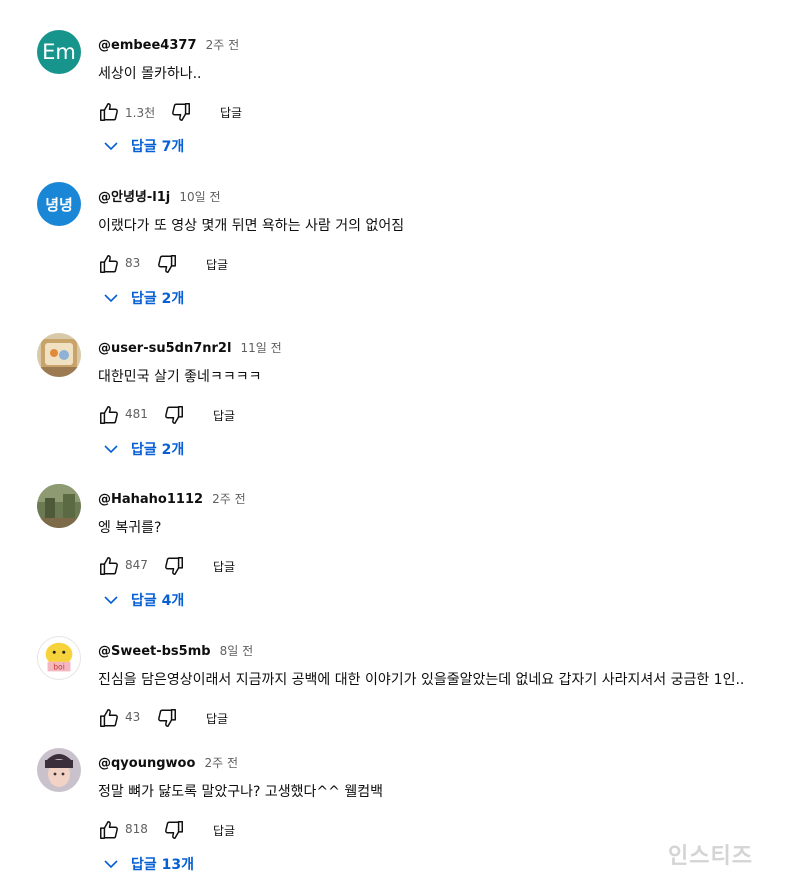 This screenshot has width=800, height=892. Describe the element at coordinates (59, 52) in the screenshot. I see `avatar: Em` at that location.